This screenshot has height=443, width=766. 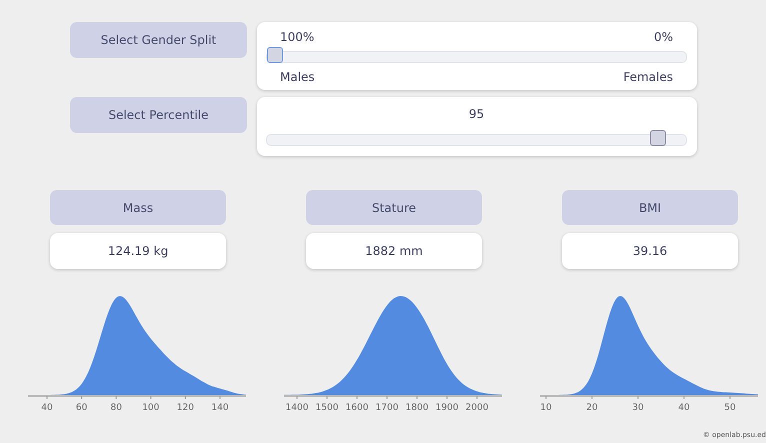 I want to click on measure-value: 124.19 kg, so click(x=138, y=251).